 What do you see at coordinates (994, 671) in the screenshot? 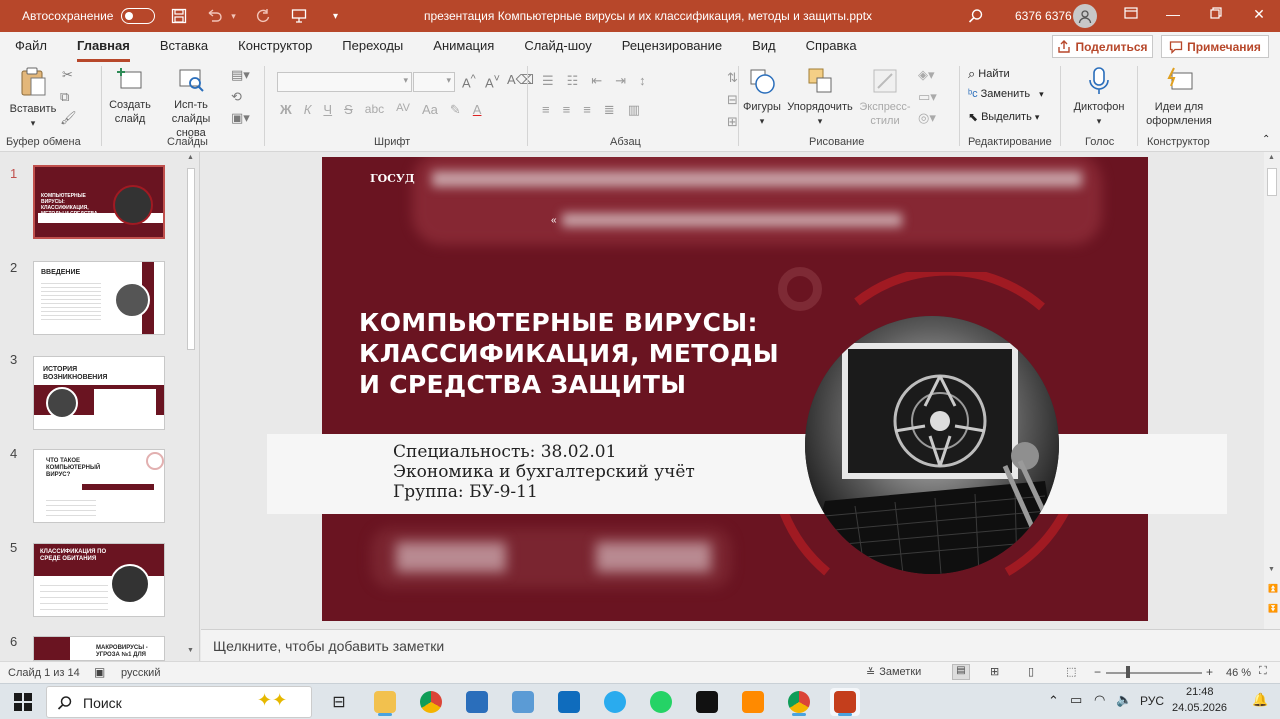
I see `slide-sorter-icon: ⊞` at bounding box center [994, 671].